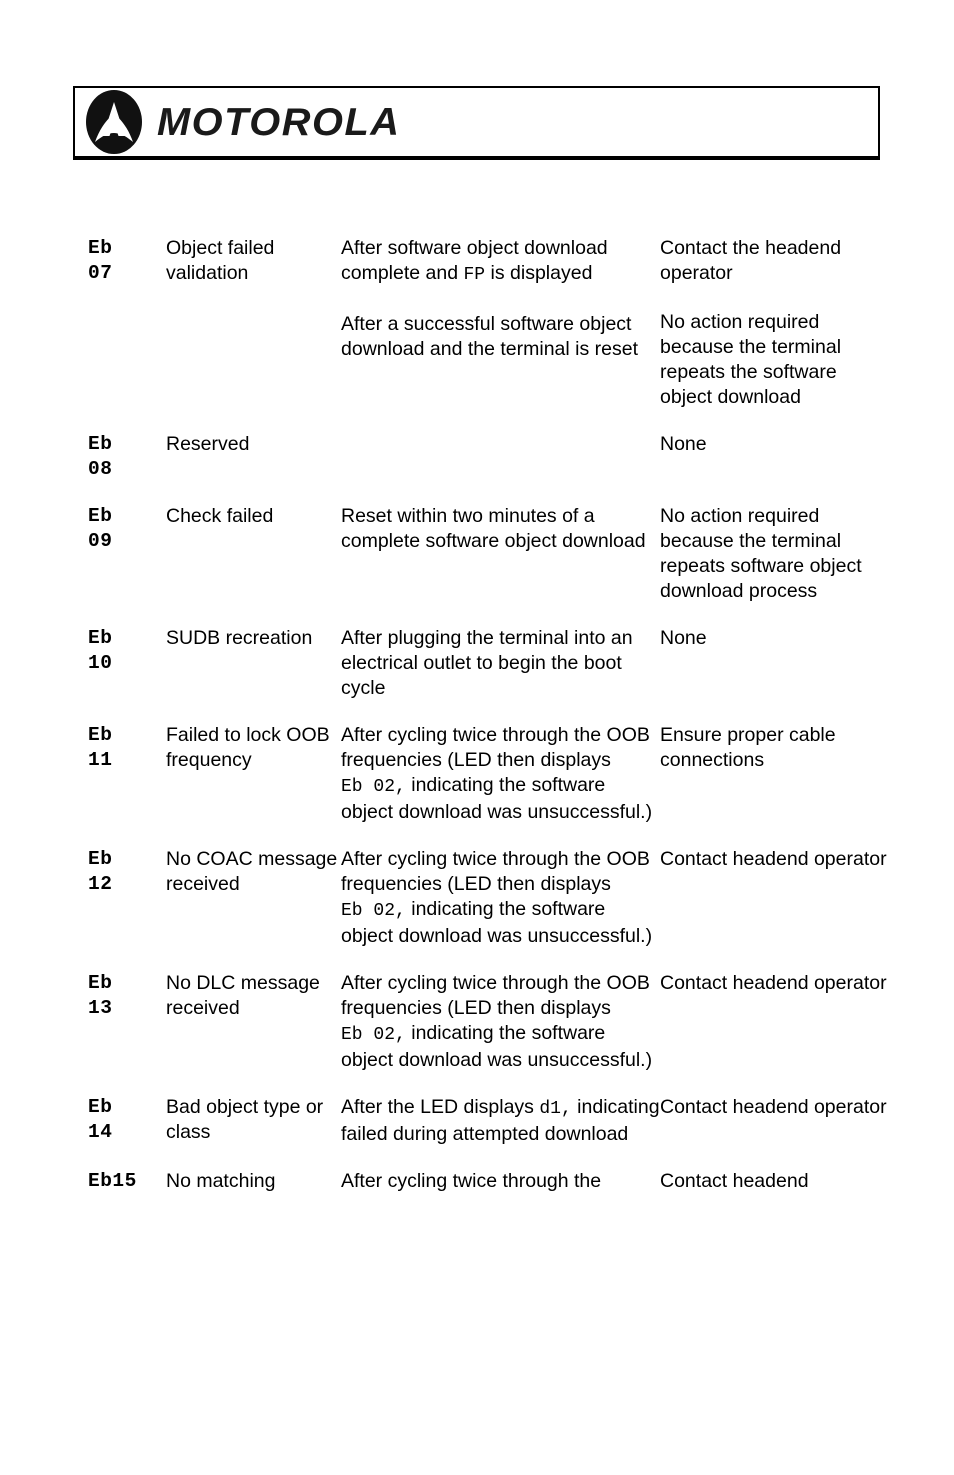 The width and height of the screenshot is (954, 1475). Describe the element at coordinates (127, 1132) in the screenshot. I see `error-code-cell: Eb 14` at that location.